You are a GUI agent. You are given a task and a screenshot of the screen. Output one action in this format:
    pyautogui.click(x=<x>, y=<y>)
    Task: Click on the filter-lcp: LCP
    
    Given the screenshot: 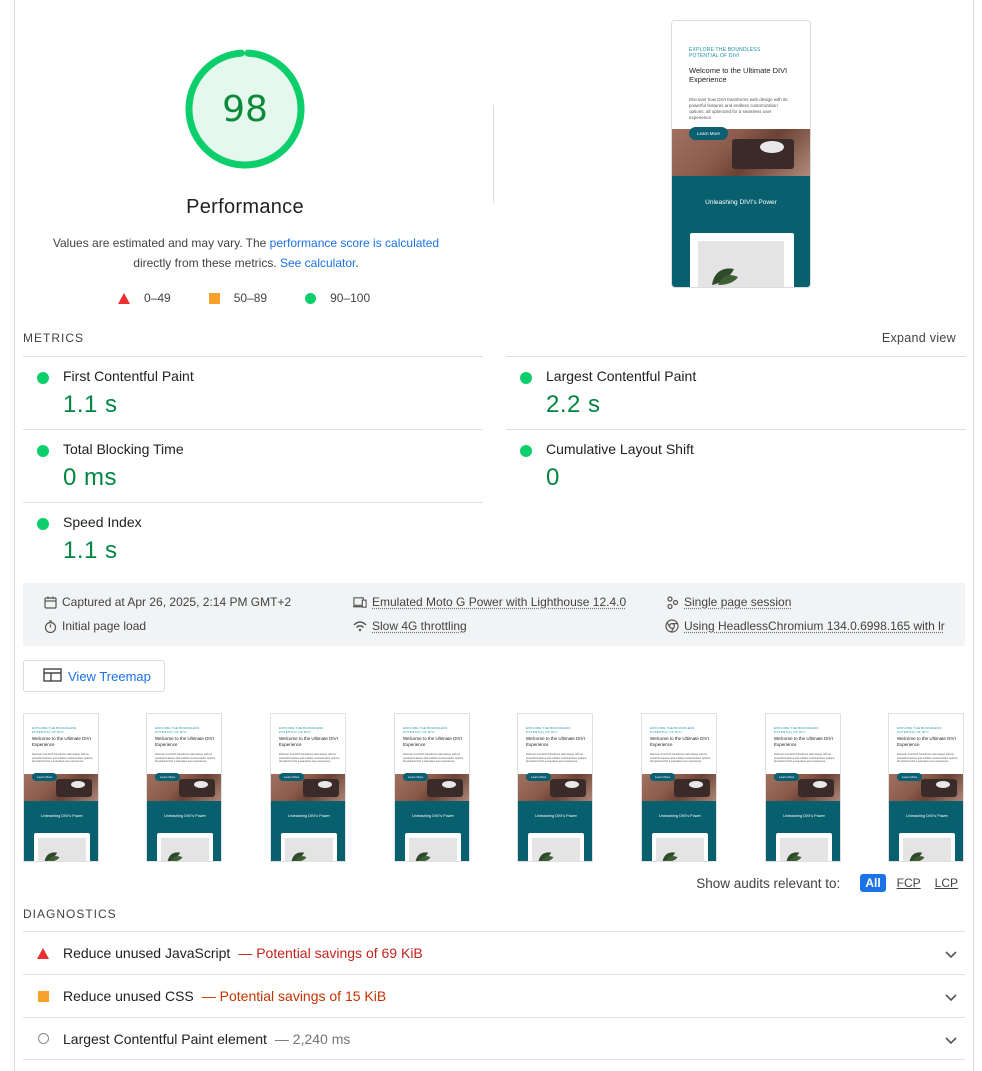 What is the action you would take?
    pyautogui.click(x=946, y=883)
    